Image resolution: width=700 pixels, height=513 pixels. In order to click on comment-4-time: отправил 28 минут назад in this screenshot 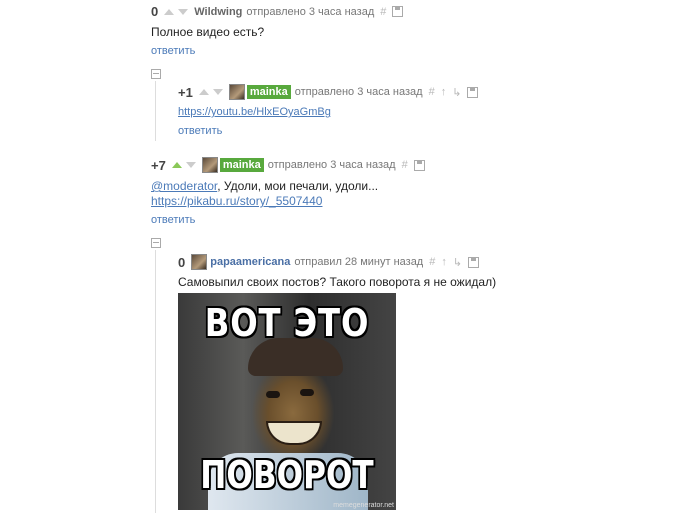, I will do `click(359, 262)`.